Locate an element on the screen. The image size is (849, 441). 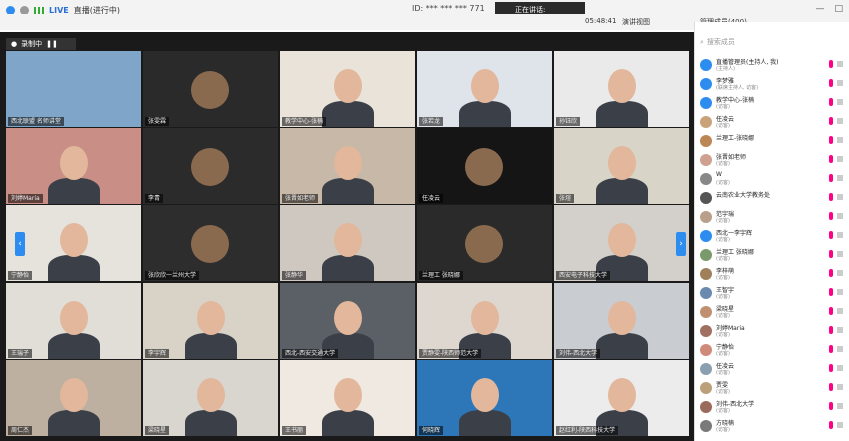
video-tile: 刘婷Maria is located at coordinates (73, 166).